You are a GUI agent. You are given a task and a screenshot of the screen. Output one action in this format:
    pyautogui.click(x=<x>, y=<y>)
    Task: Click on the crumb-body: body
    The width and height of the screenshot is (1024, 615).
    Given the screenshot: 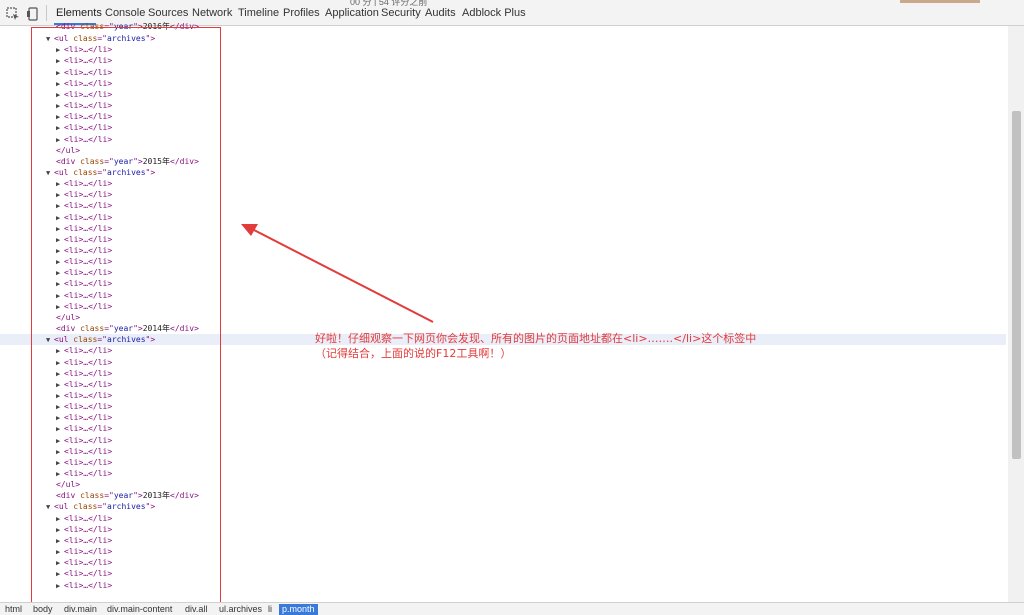 What is the action you would take?
    pyautogui.click(x=43, y=609)
    